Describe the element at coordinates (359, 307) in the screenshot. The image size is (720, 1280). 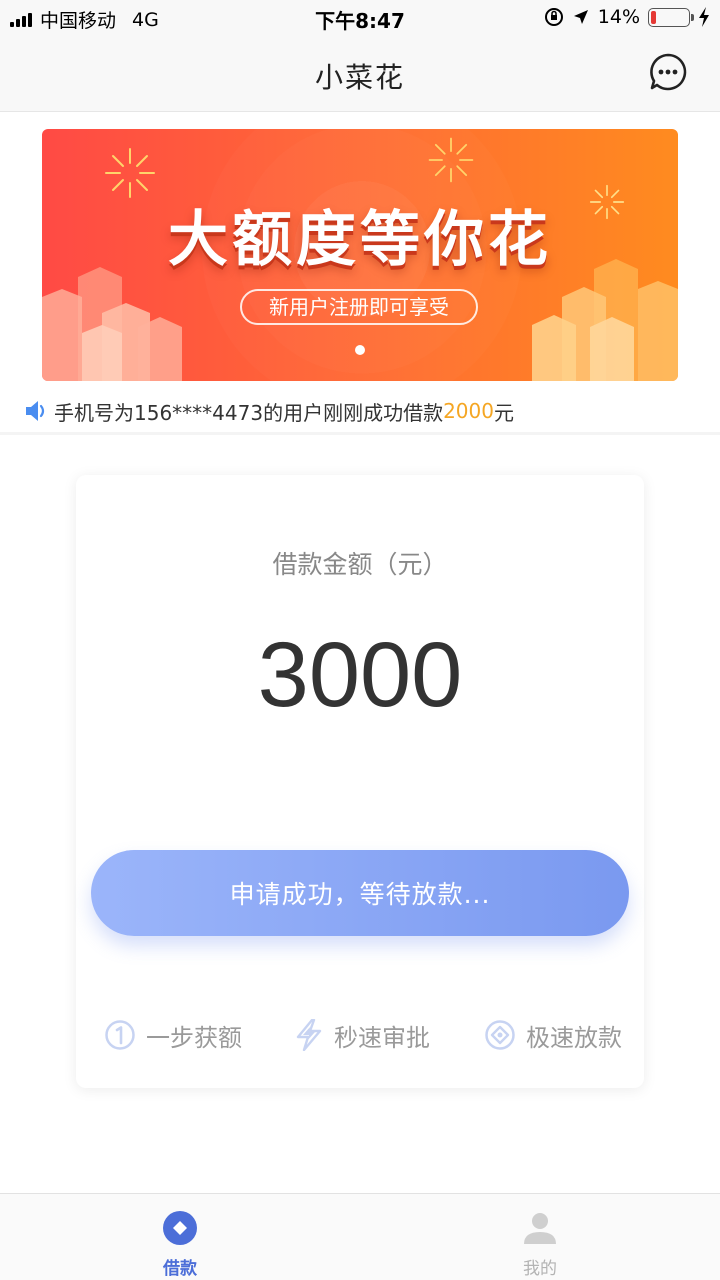
I see `banner-subtitle: 新用户注册即可享受` at that location.